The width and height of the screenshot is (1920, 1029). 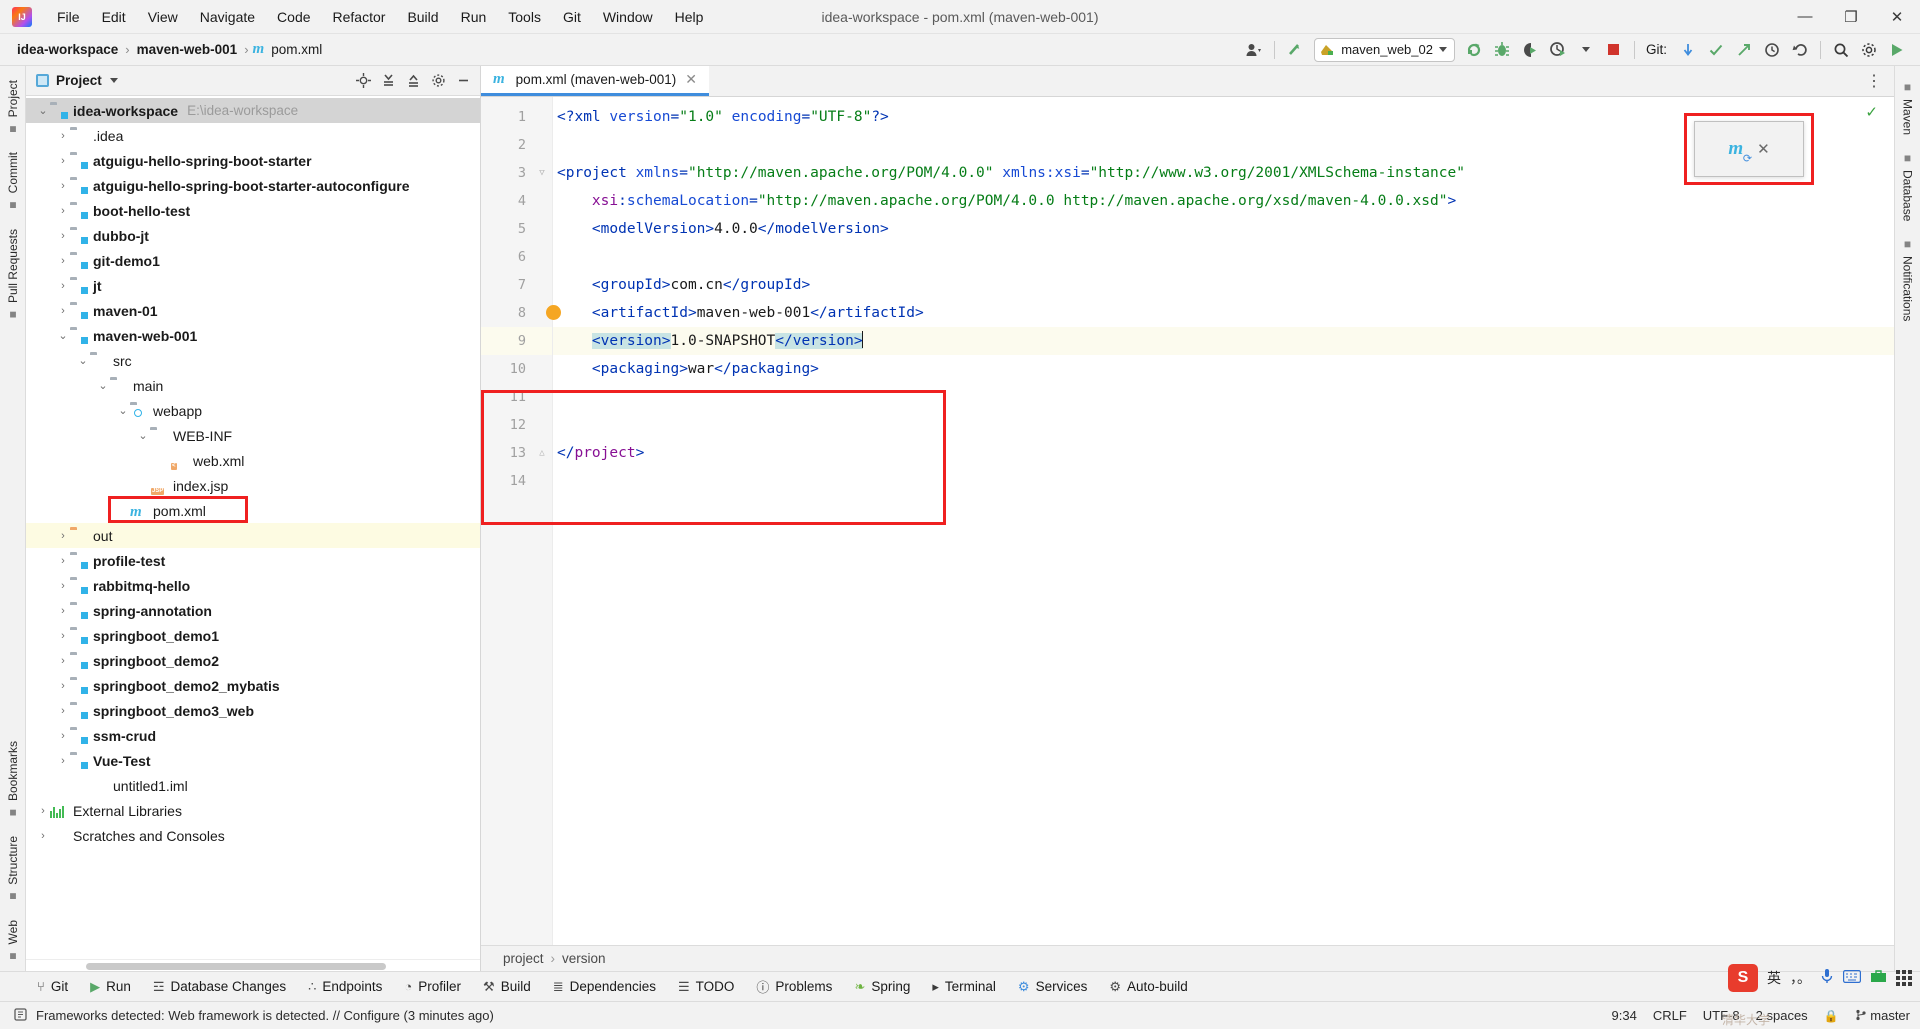 I want to click on rerun-icon, so click(x=1474, y=50).